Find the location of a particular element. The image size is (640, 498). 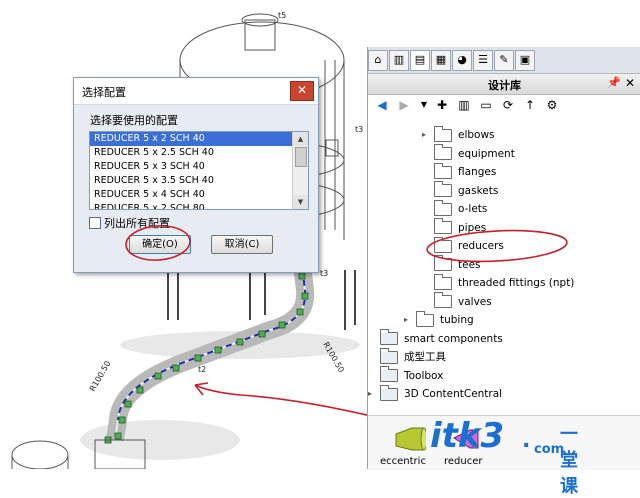

tree-item-o-lets: o-lets is located at coordinates (461, 208).